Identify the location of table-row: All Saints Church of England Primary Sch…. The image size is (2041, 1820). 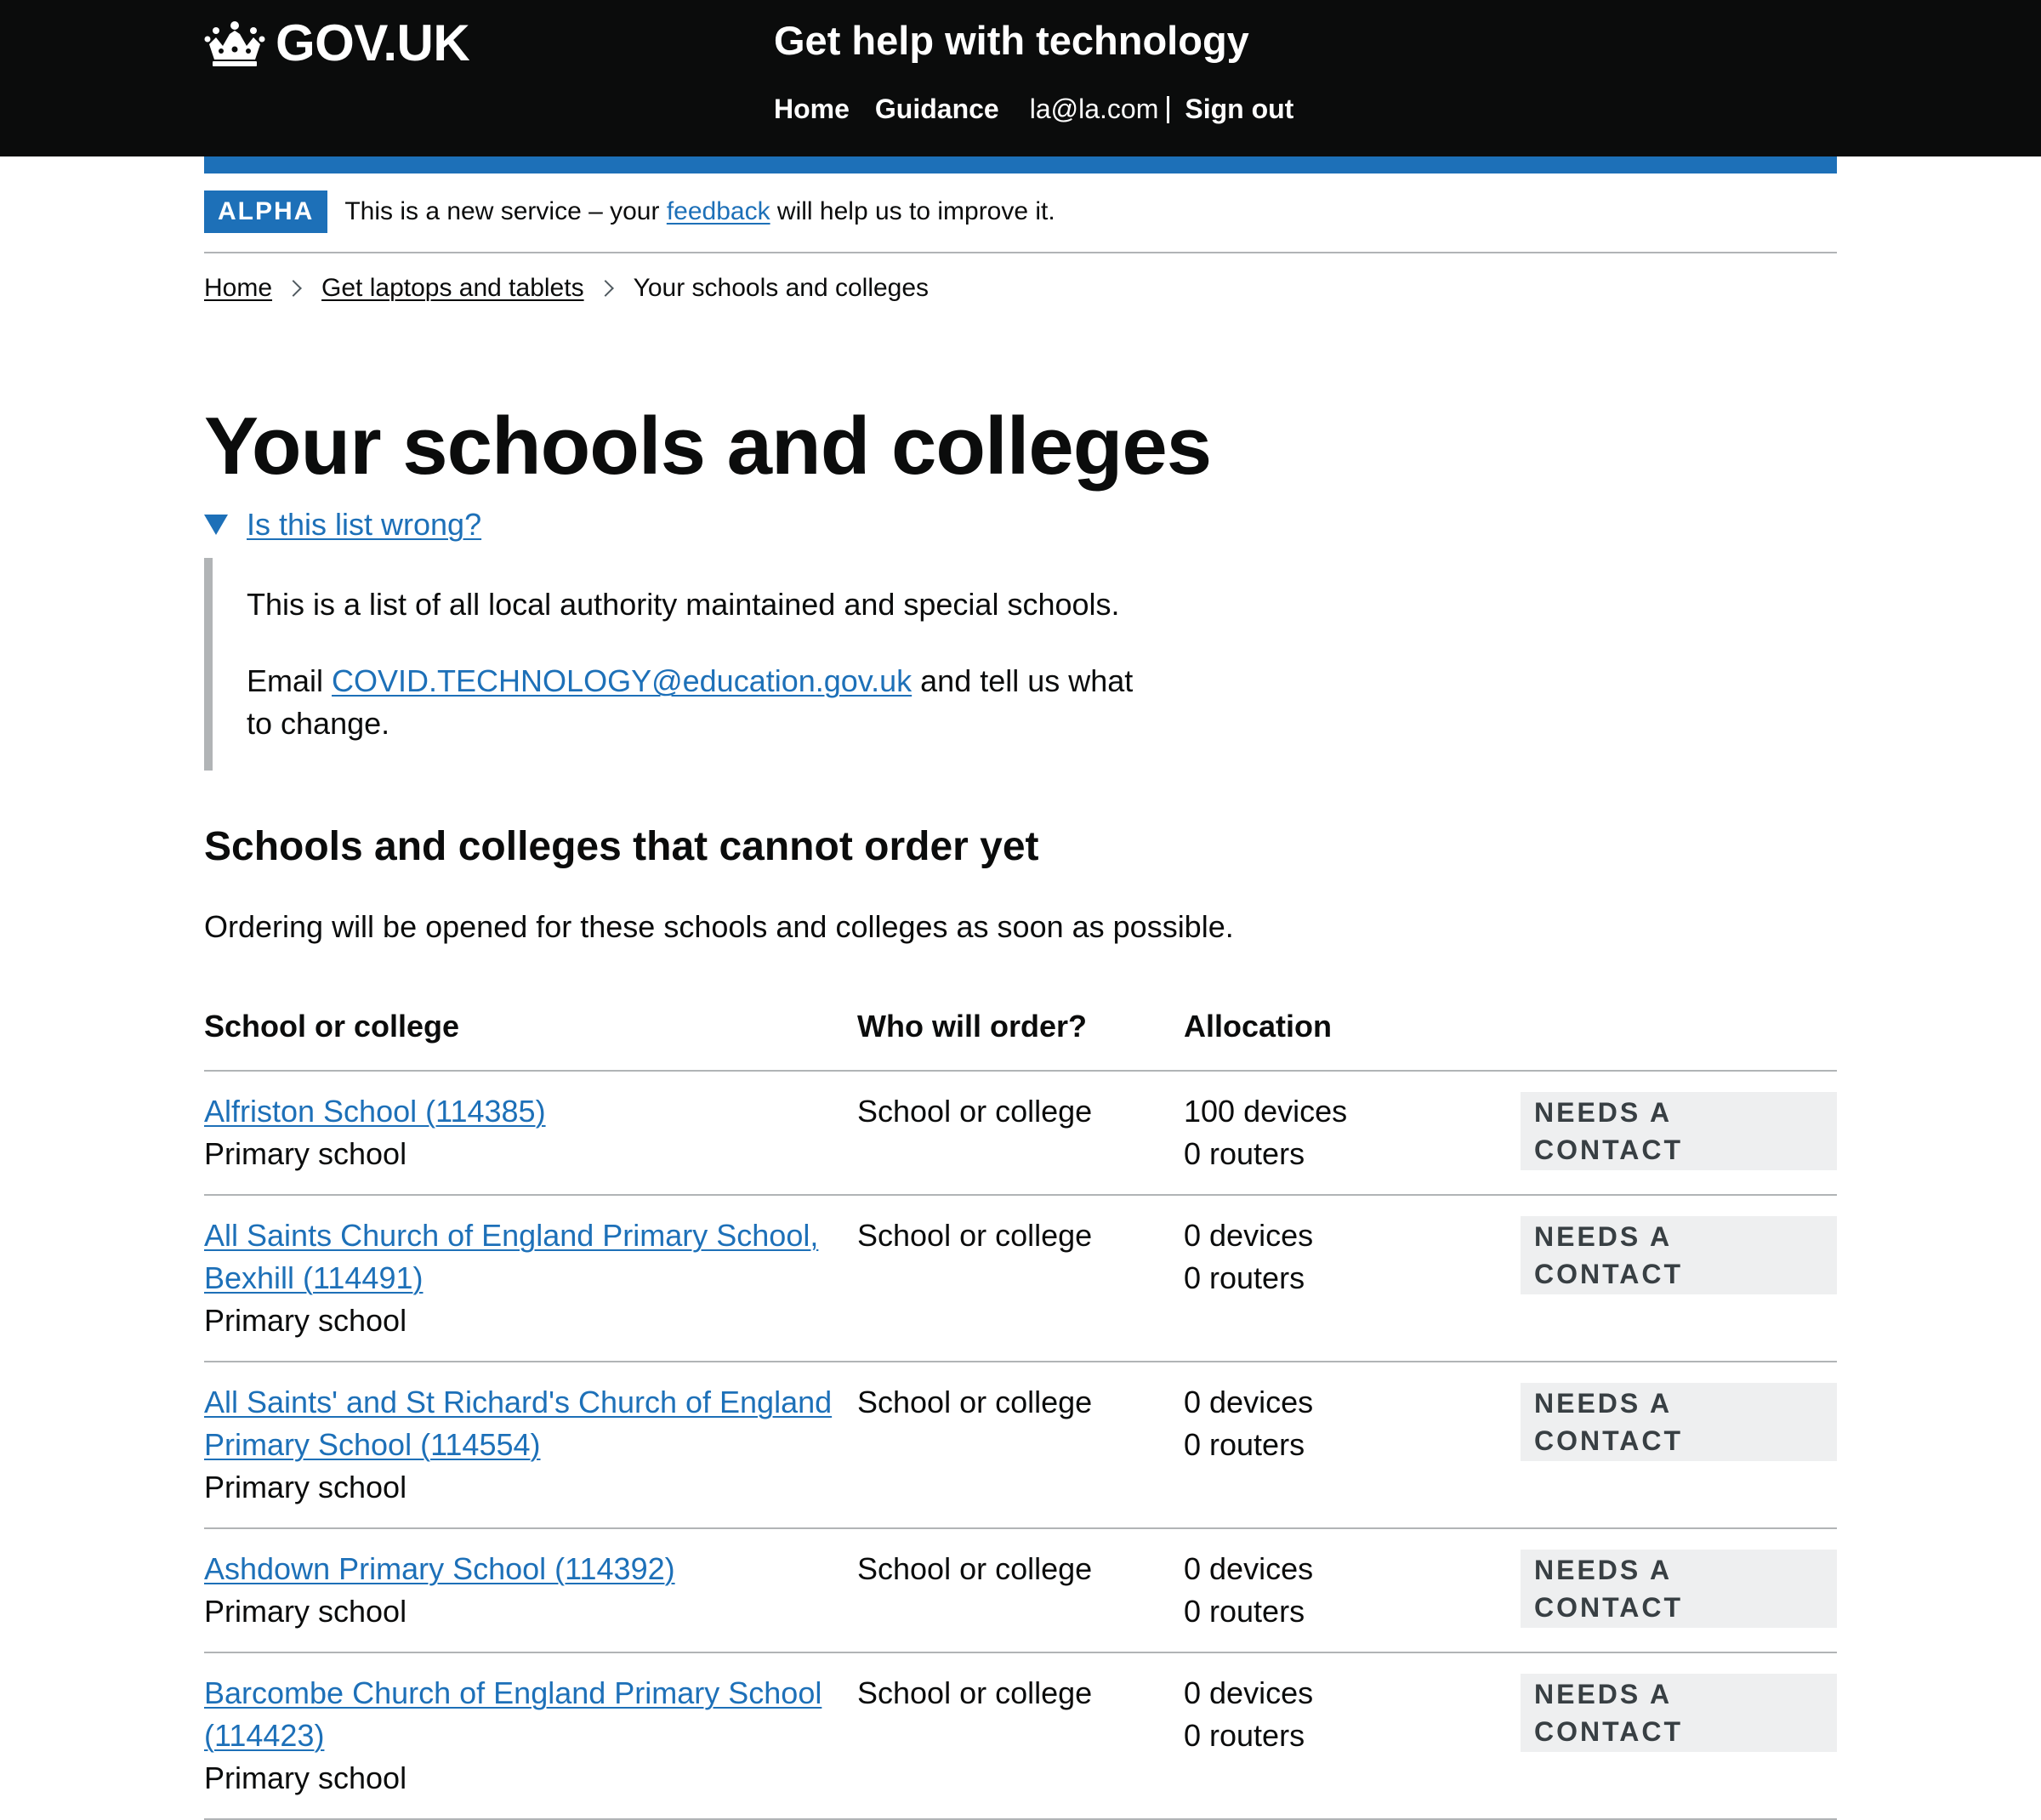
(1020, 1278).